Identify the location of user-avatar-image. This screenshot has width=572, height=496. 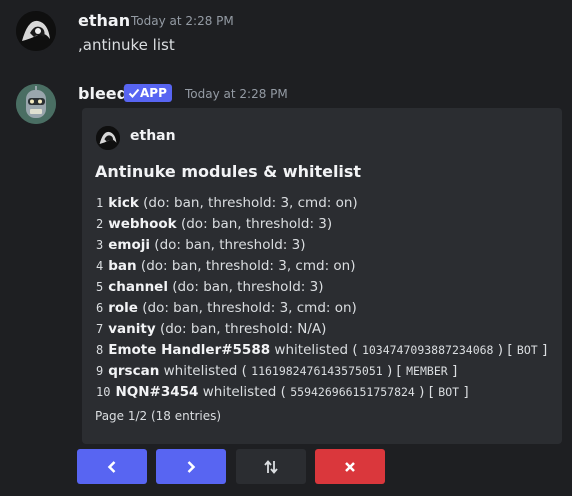
(36, 31).